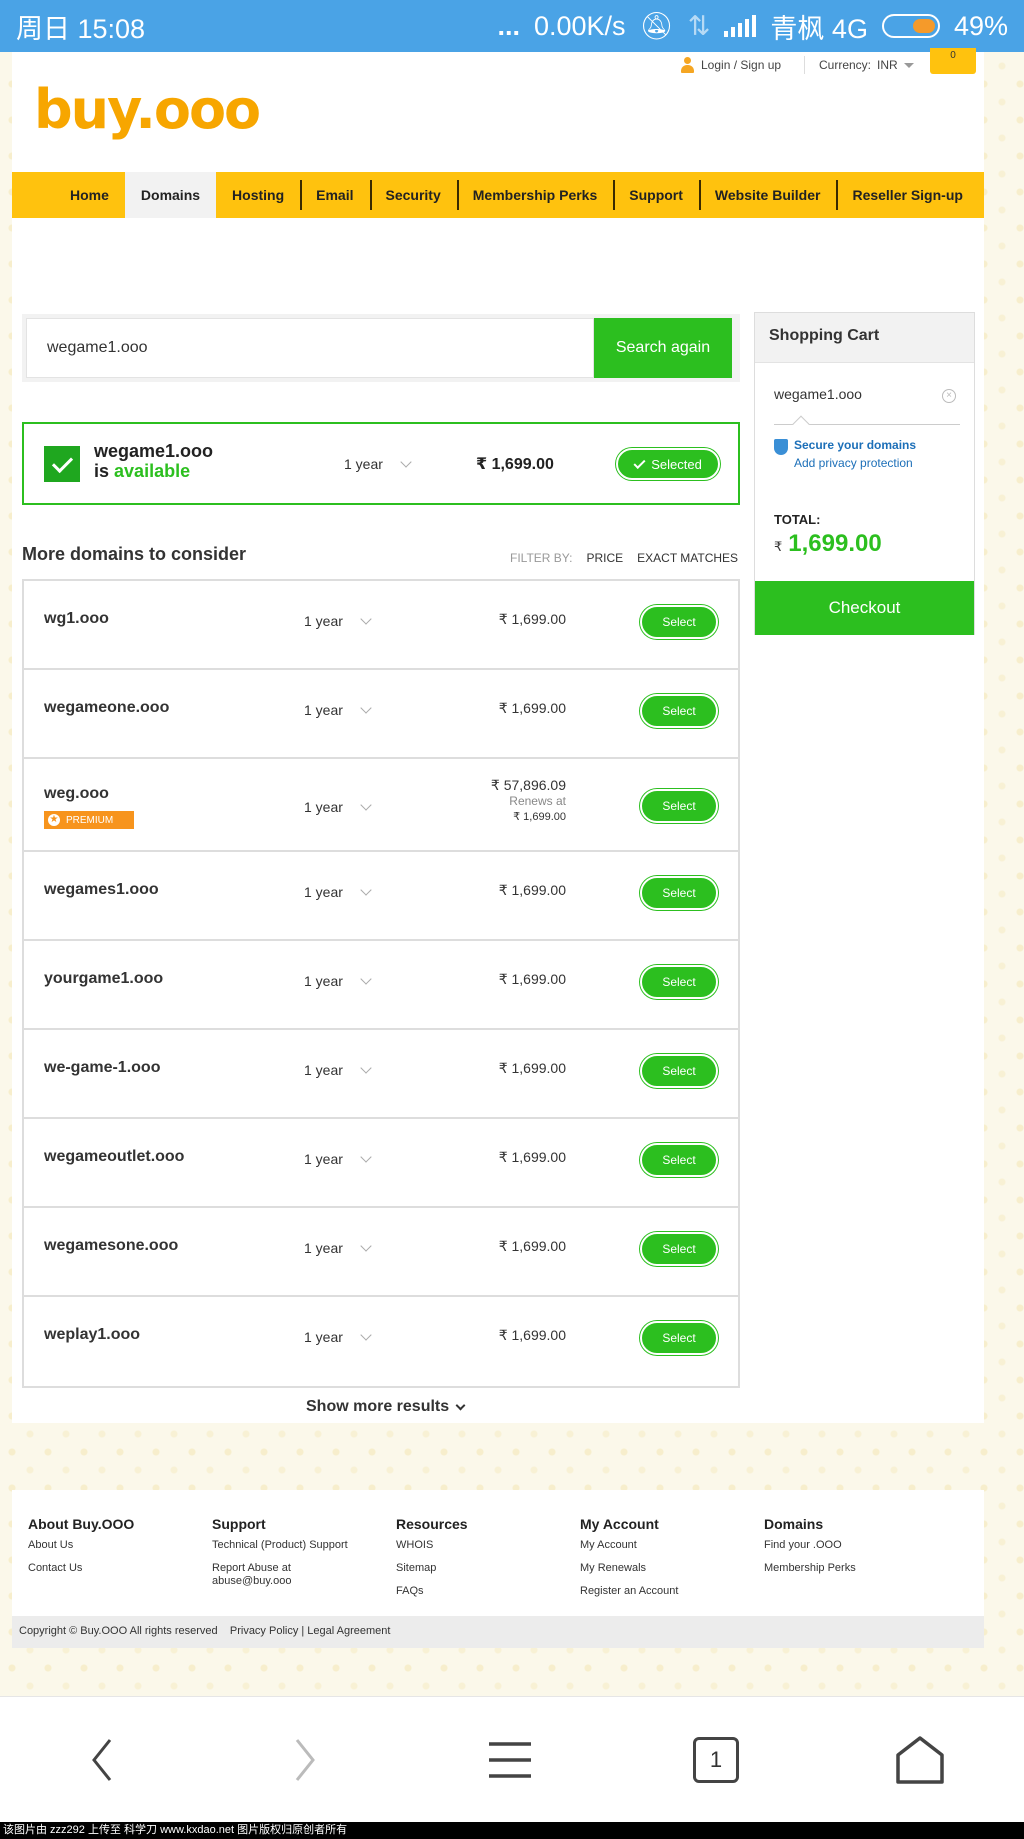  What do you see at coordinates (170, 195) in the screenshot?
I see `nav-domains: Domains` at bounding box center [170, 195].